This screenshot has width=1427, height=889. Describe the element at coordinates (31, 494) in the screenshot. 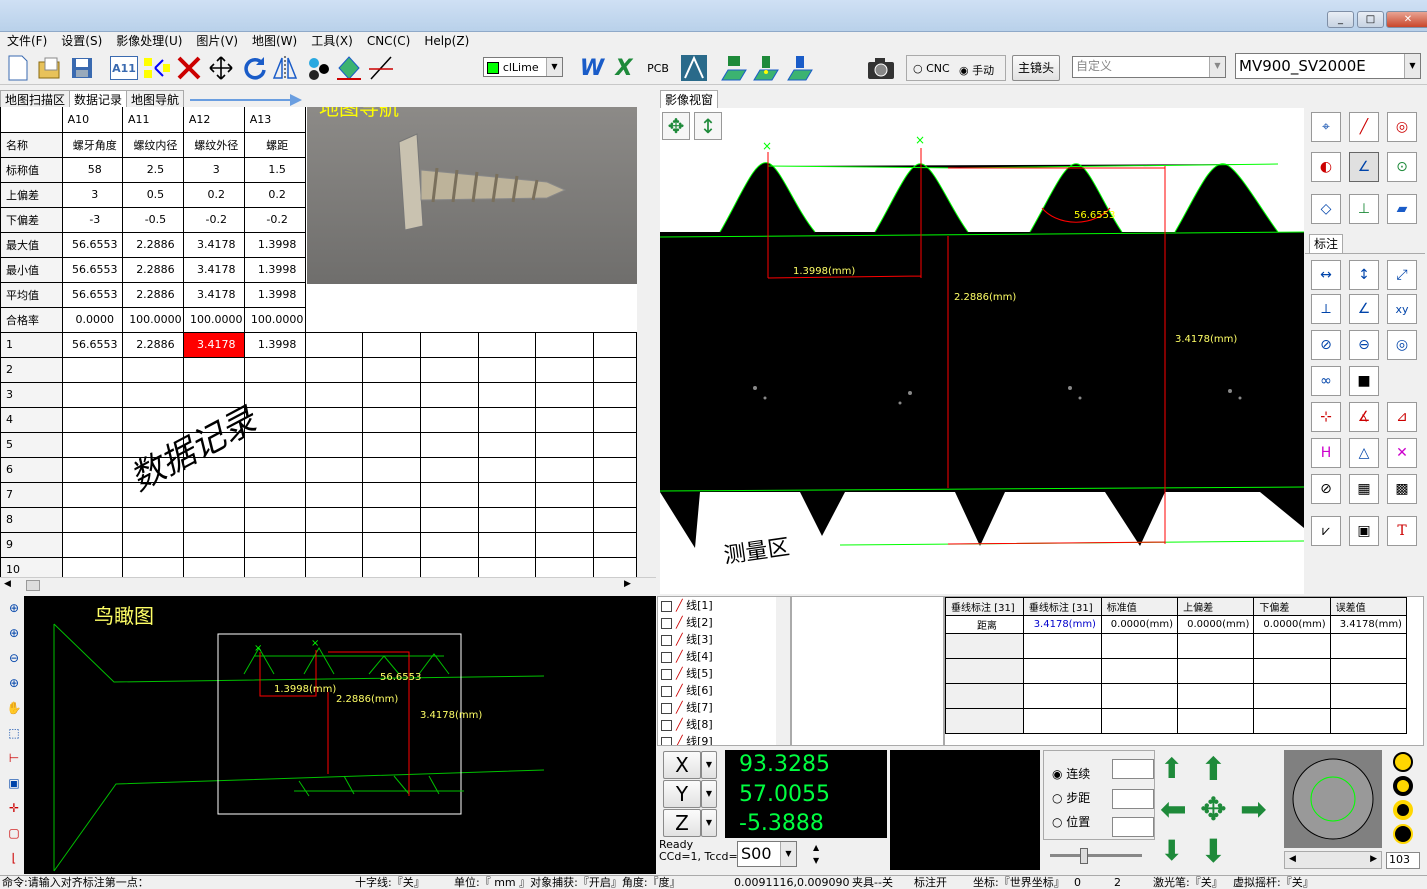

I see `row-header-cell: 7` at that location.